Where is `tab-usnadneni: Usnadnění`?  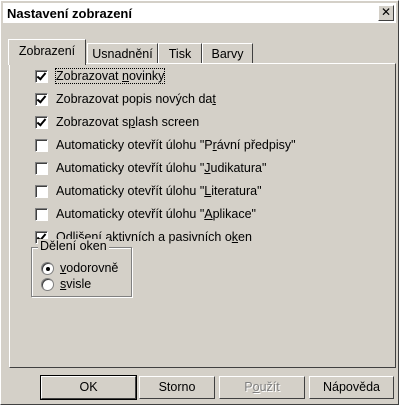
tab-usnadneni: Usnadnění is located at coordinates (122, 53).